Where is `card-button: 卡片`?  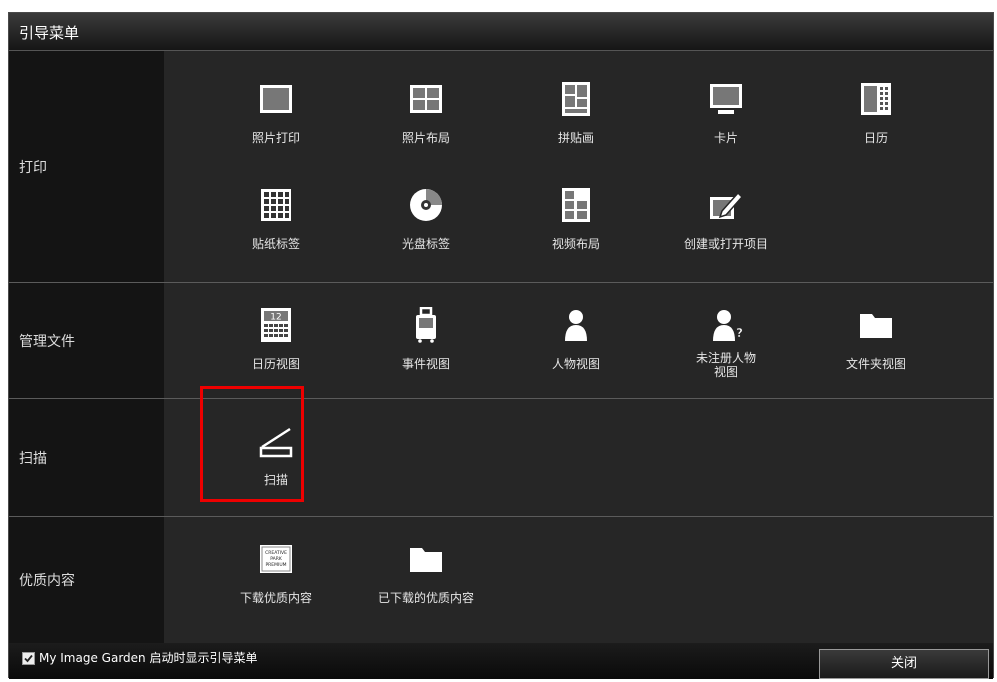
card-button: 卡片 is located at coordinates (726, 124).